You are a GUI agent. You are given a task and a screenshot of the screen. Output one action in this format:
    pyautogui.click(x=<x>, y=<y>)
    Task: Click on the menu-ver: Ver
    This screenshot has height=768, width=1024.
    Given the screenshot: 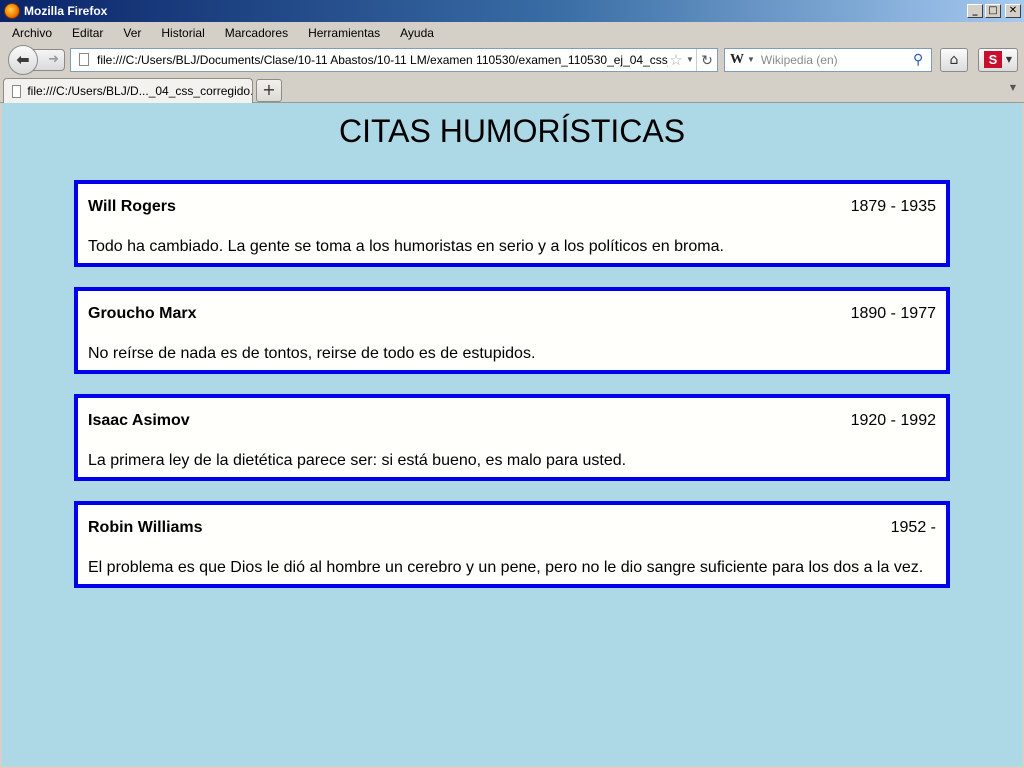 What is the action you would take?
    pyautogui.click(x=130, y=33)
    